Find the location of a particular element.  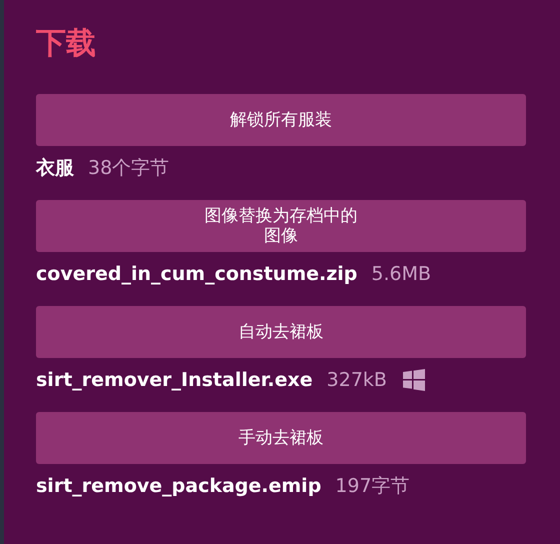

download-button: 自动去裙板 is located at coordinates (281, 332).